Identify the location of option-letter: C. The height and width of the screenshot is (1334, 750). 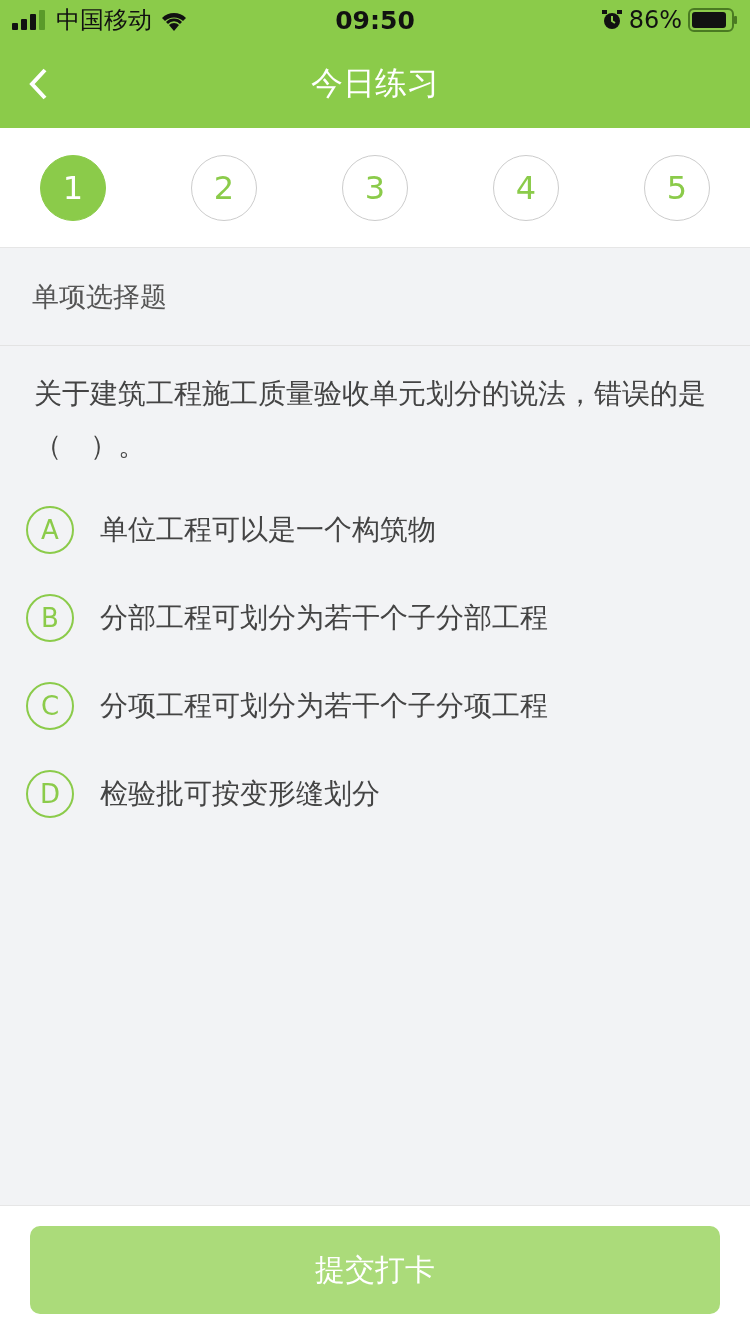
(50, 706).